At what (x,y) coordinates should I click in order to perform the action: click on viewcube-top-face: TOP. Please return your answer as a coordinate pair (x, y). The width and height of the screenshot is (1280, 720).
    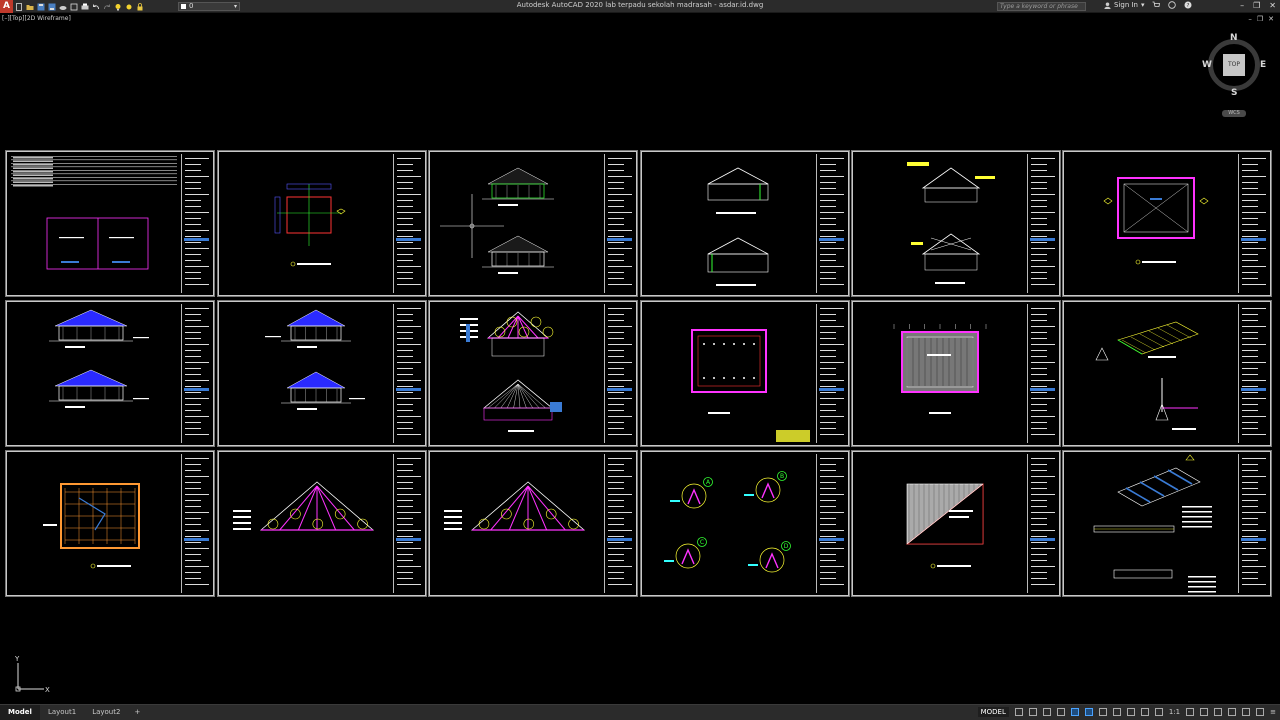
    Looking at the image, I should click on (1234, 65).